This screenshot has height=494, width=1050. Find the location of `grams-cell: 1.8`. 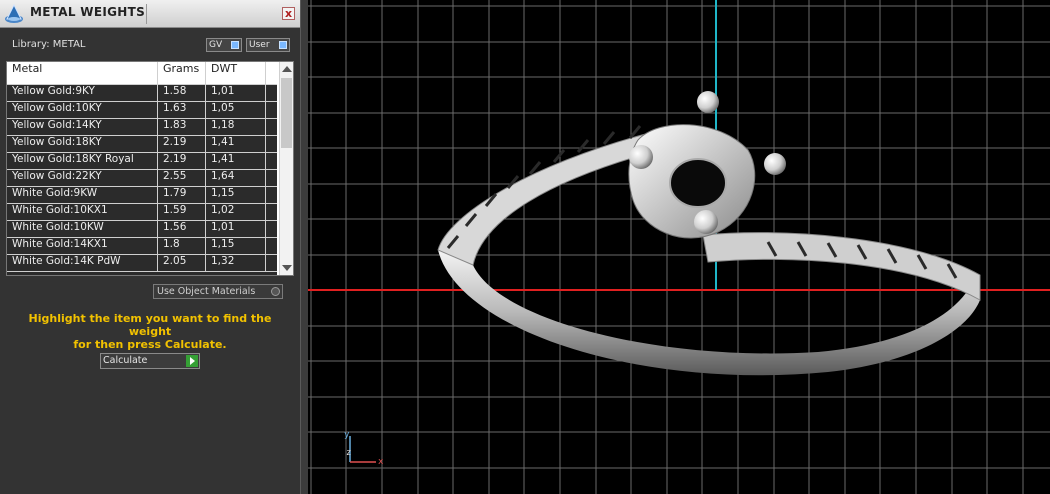

grams-cell: 1.8 is located at coordinates (182, 246).